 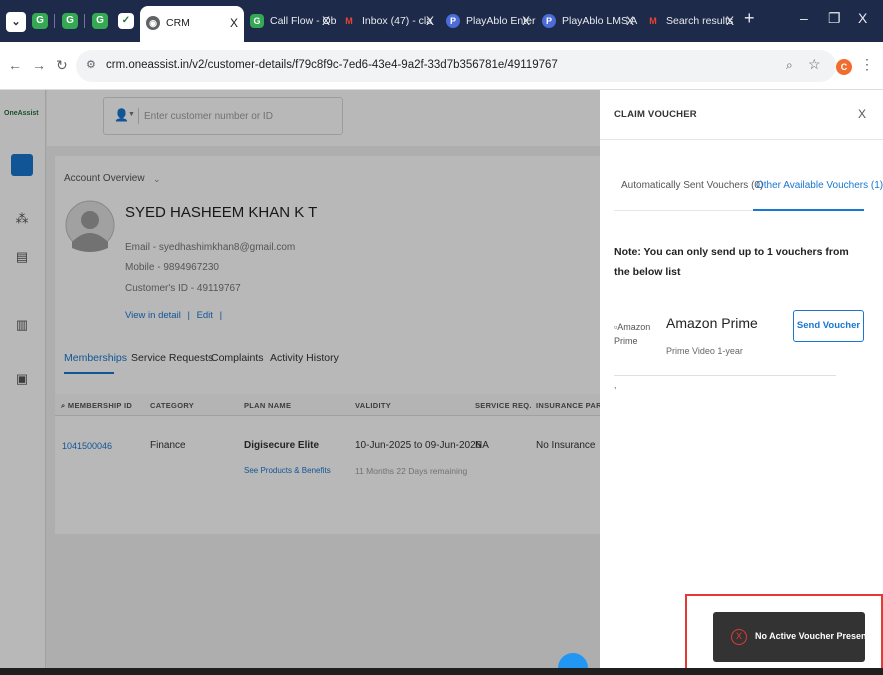 I want to click on tab-other-available-vouchers: Other Available Vouchers (1), so click(x=819, y=185).